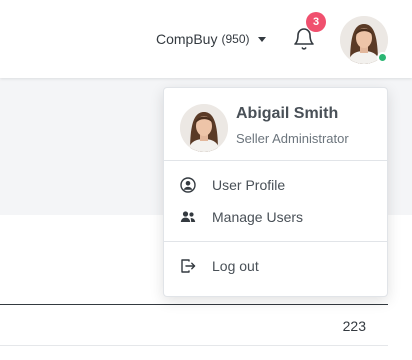 The height and width of the screenshot is (360, 412). What do you see at coordinates (287, 113) in the screenshot?
I see `dropdown-user-name: Abigail Smith` at bounding box center [287, 113].